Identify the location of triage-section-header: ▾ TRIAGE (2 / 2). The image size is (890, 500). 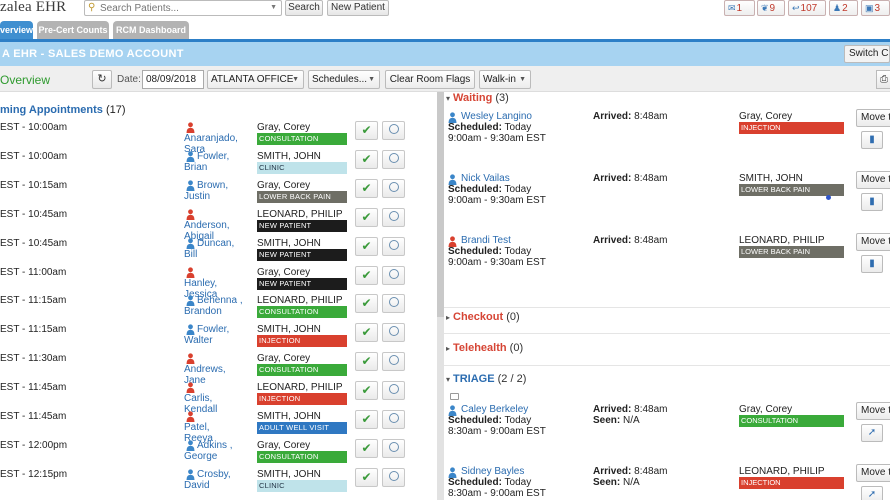
(486, 379).